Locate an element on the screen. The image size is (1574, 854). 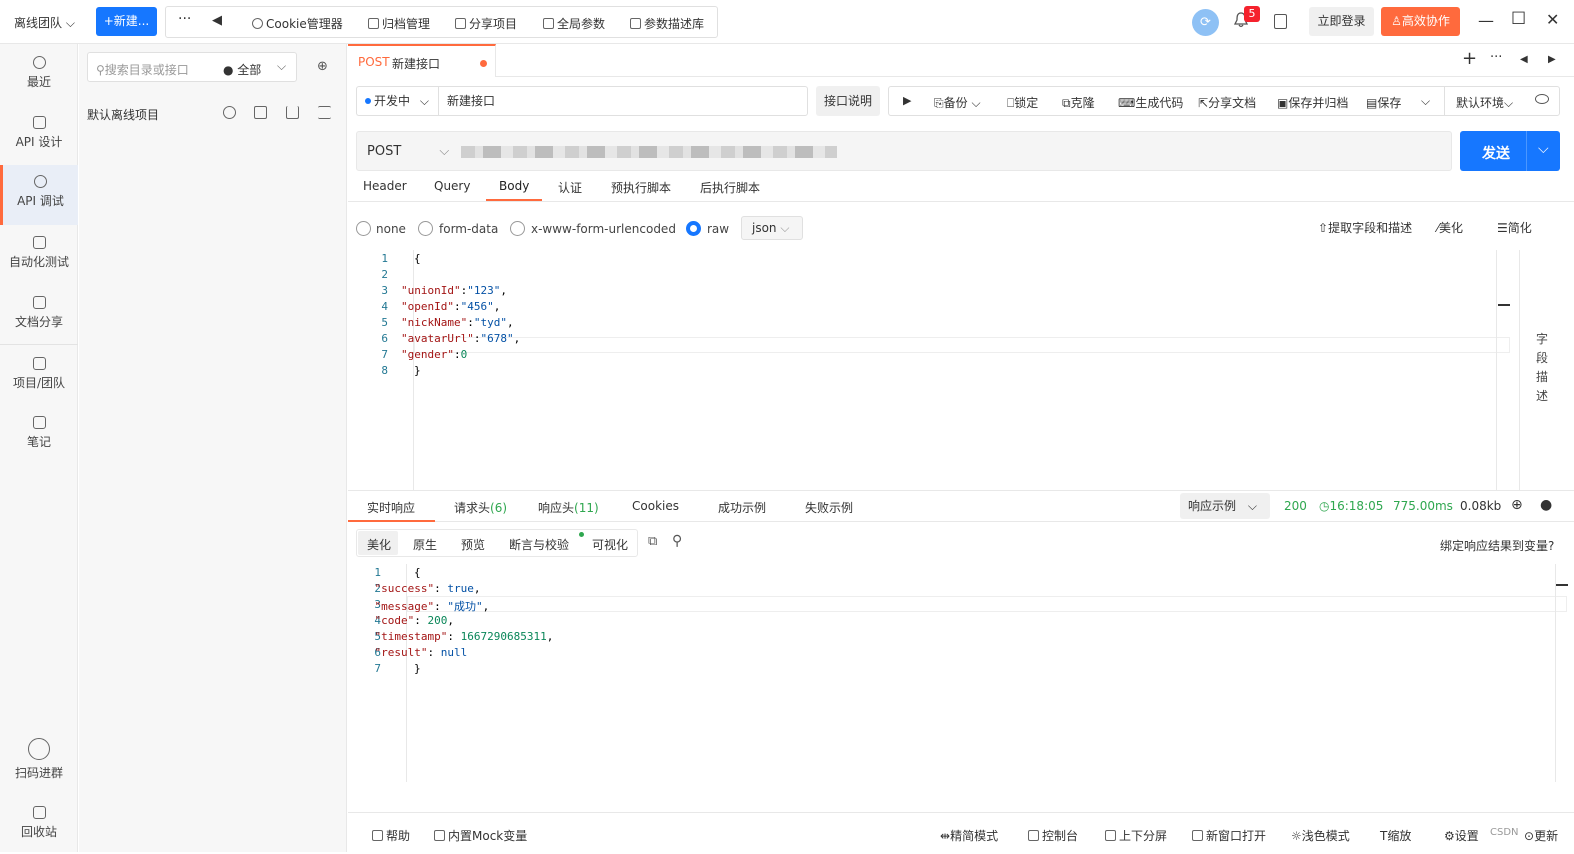
rail-item-recent: 最近 is located at coordinates (39, 75).